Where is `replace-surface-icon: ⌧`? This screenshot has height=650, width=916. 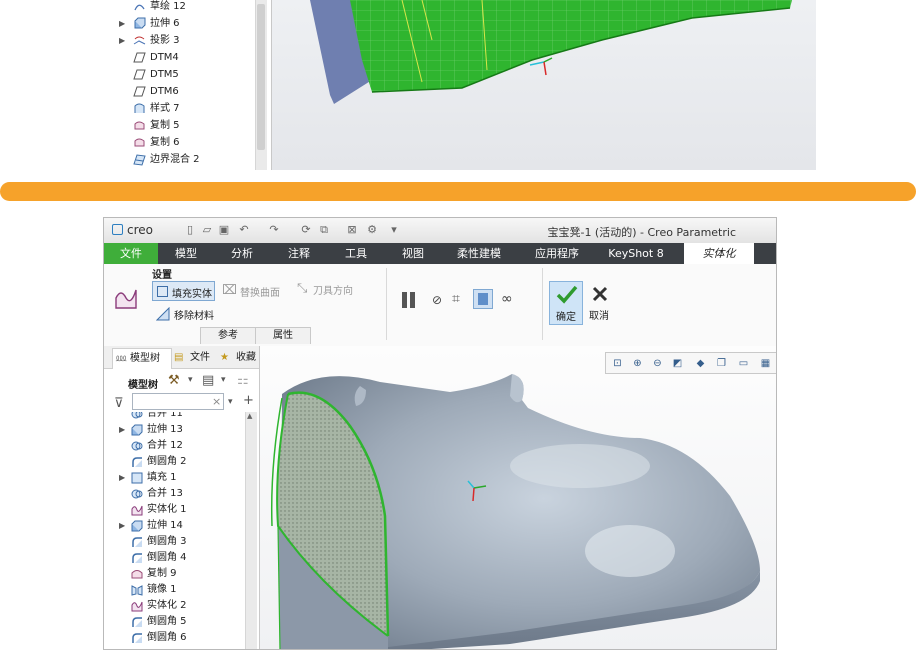
replace-surface-icon: ⌧ is located at coordinates (229, 290).